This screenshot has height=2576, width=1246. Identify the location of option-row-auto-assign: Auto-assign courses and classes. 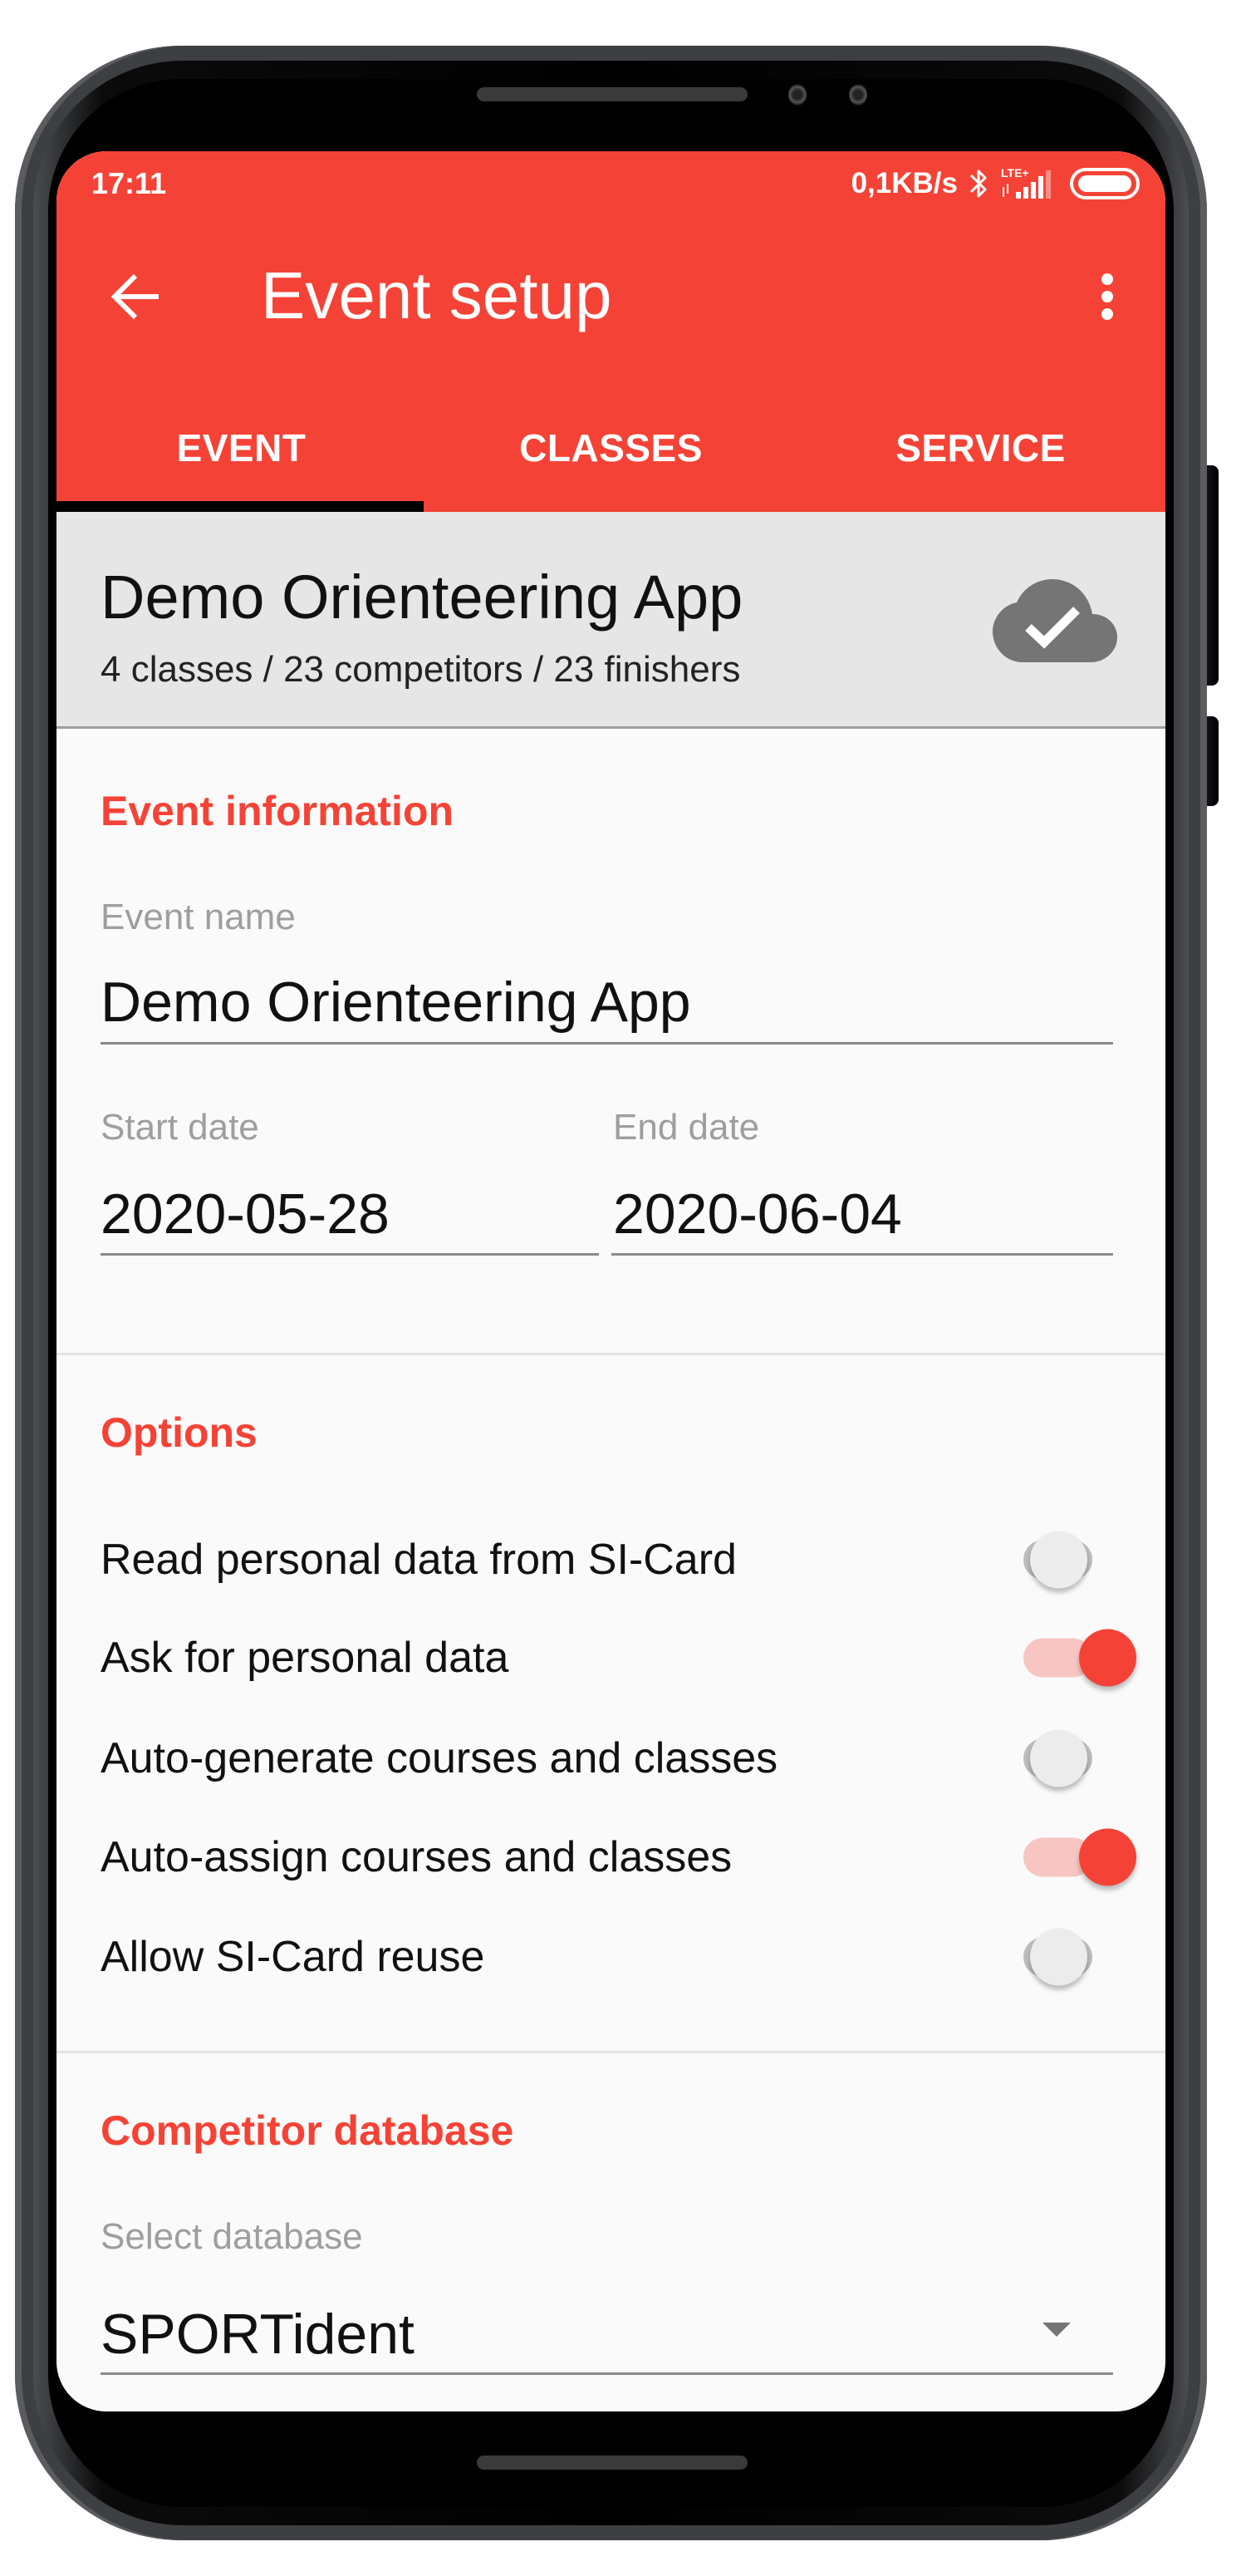
(610, 1857).